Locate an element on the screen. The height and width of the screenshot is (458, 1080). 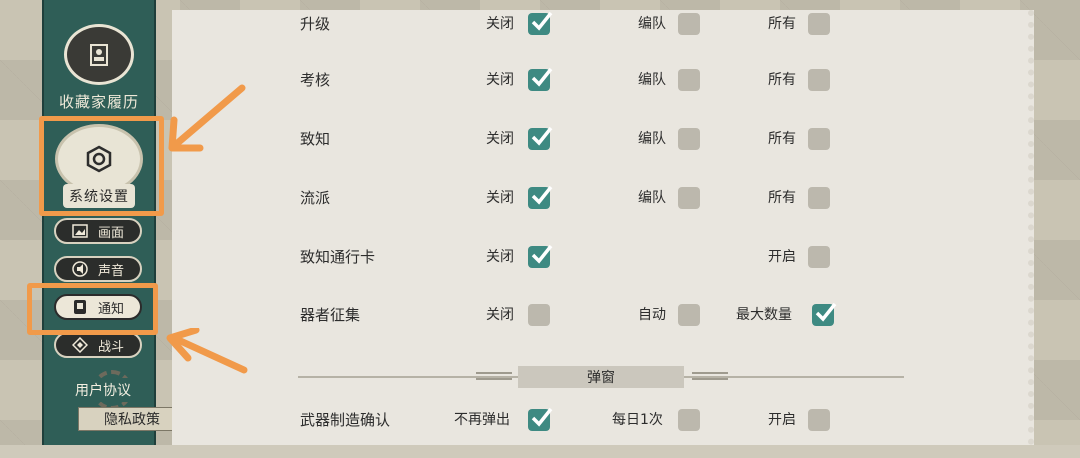
option-label: 不再弹出 is located at coordinates (482, 420).